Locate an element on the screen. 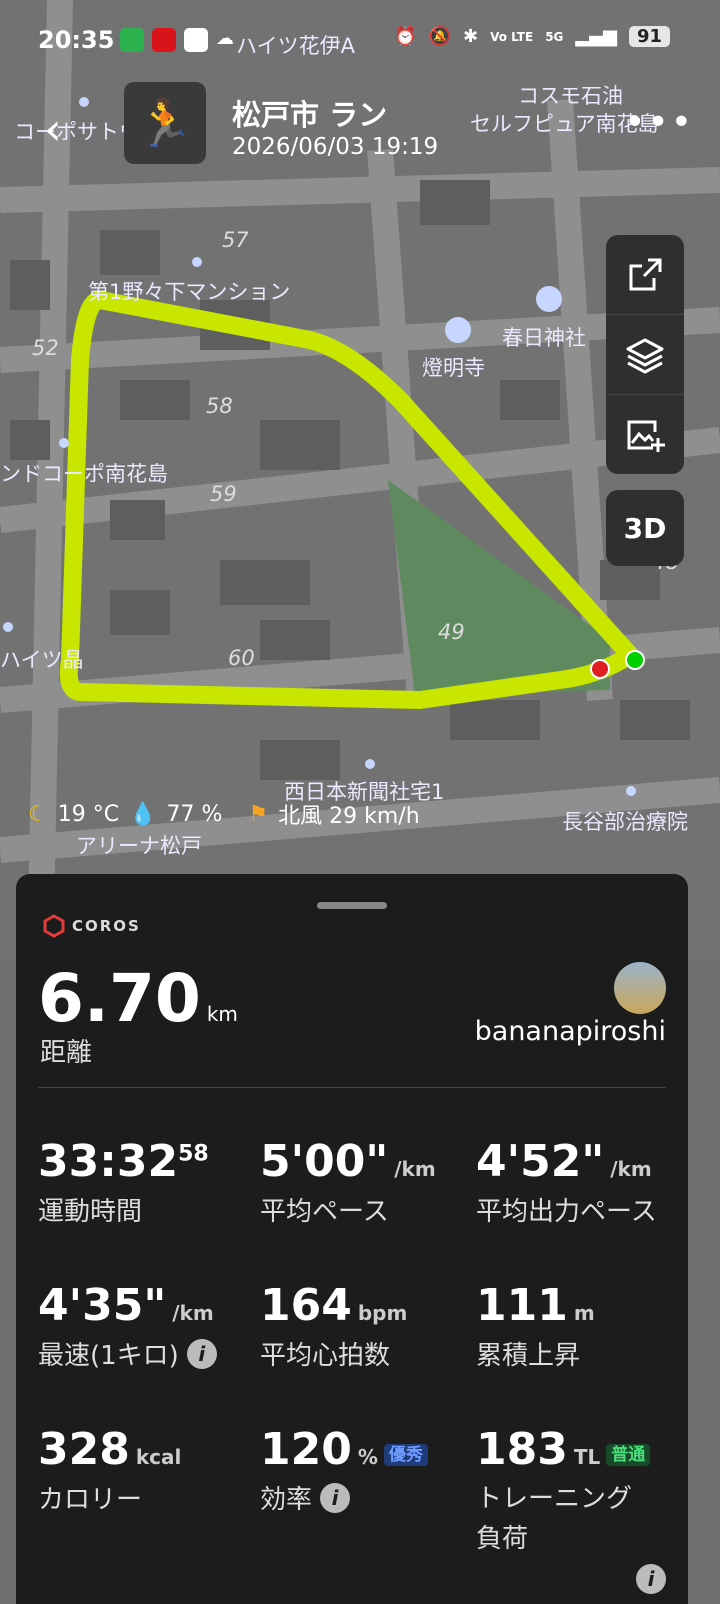  end-marker is located at coordinates (600, 669).